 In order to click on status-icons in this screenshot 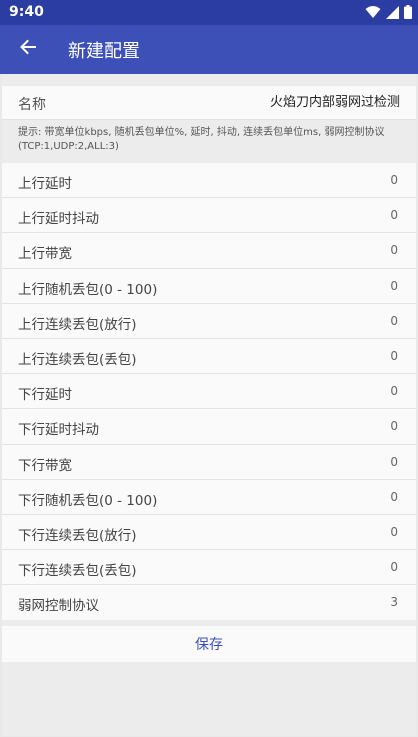, I will do `click(388, 13)`.